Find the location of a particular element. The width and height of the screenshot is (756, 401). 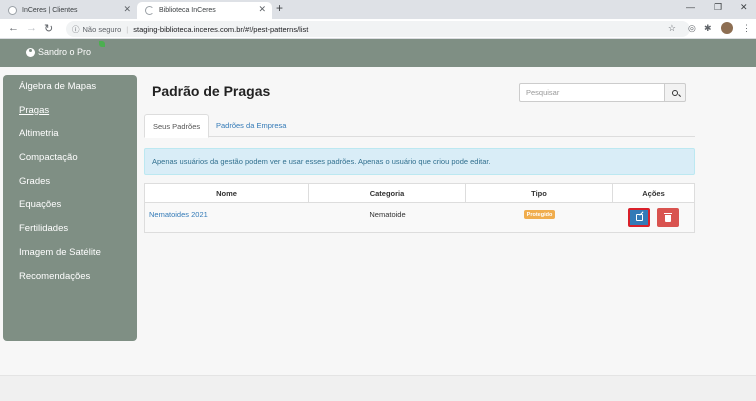

extension-icon: ◎ is located at coordinates (692, 28).